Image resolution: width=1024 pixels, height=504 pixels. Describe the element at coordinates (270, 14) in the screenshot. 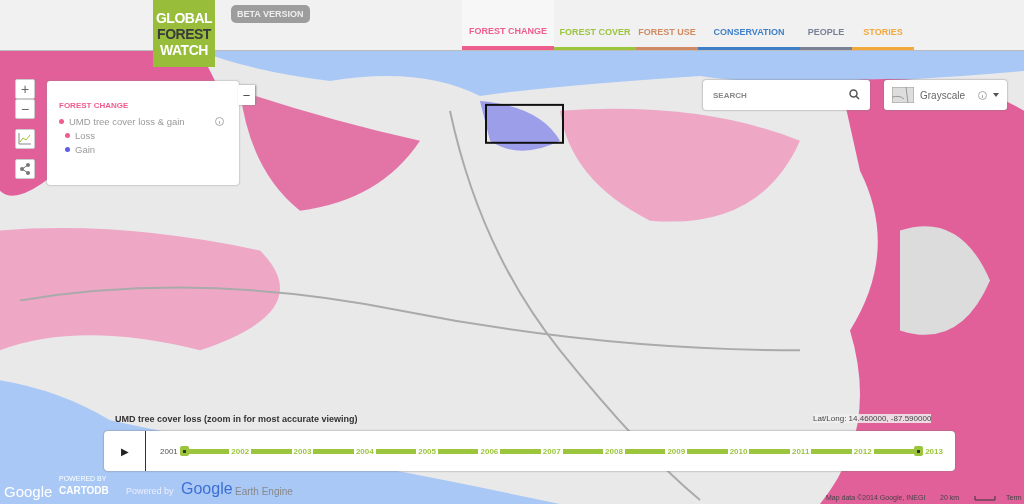

I see `beta-badge: BETA VERSION` at that location.